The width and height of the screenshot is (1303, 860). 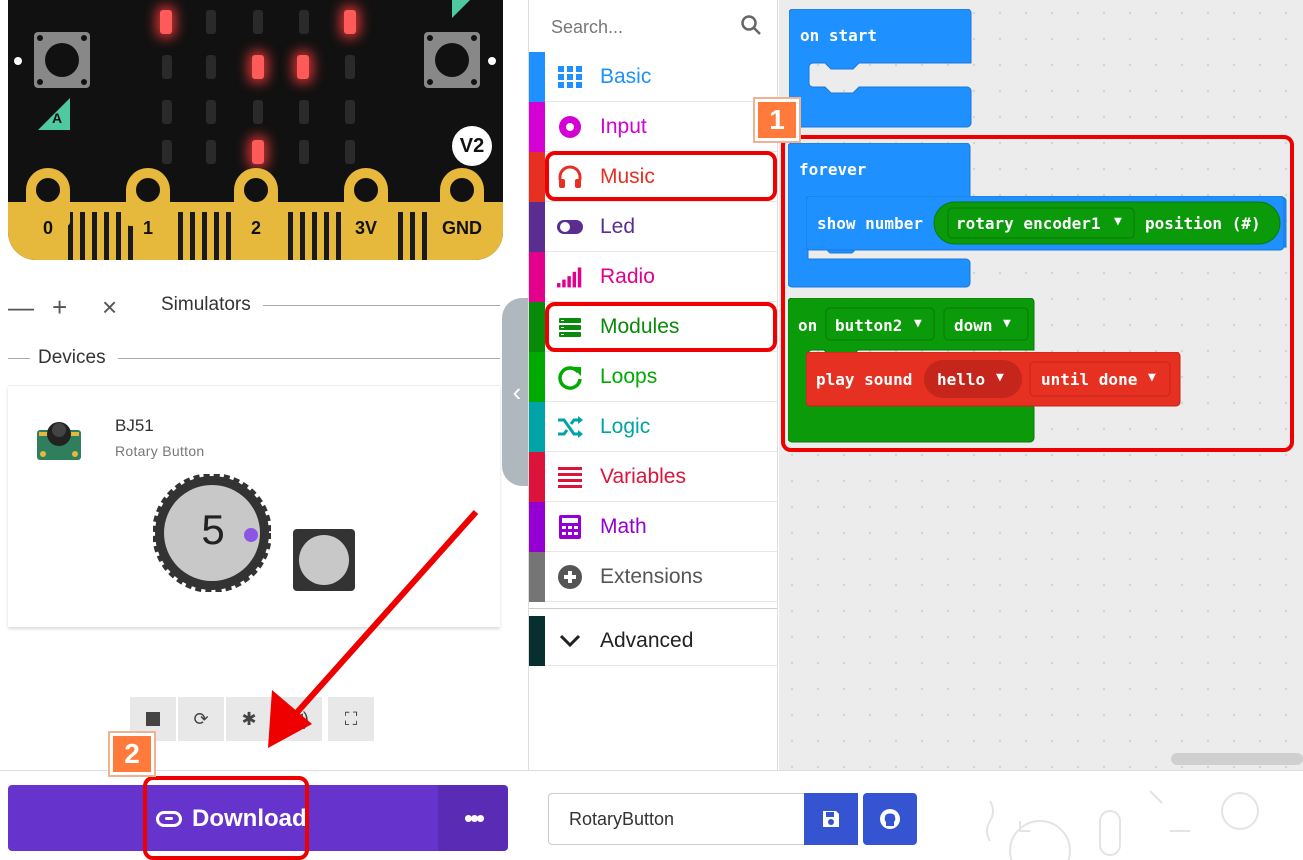 I want to click on signal-bars-icon, so click(x=569, y=277).